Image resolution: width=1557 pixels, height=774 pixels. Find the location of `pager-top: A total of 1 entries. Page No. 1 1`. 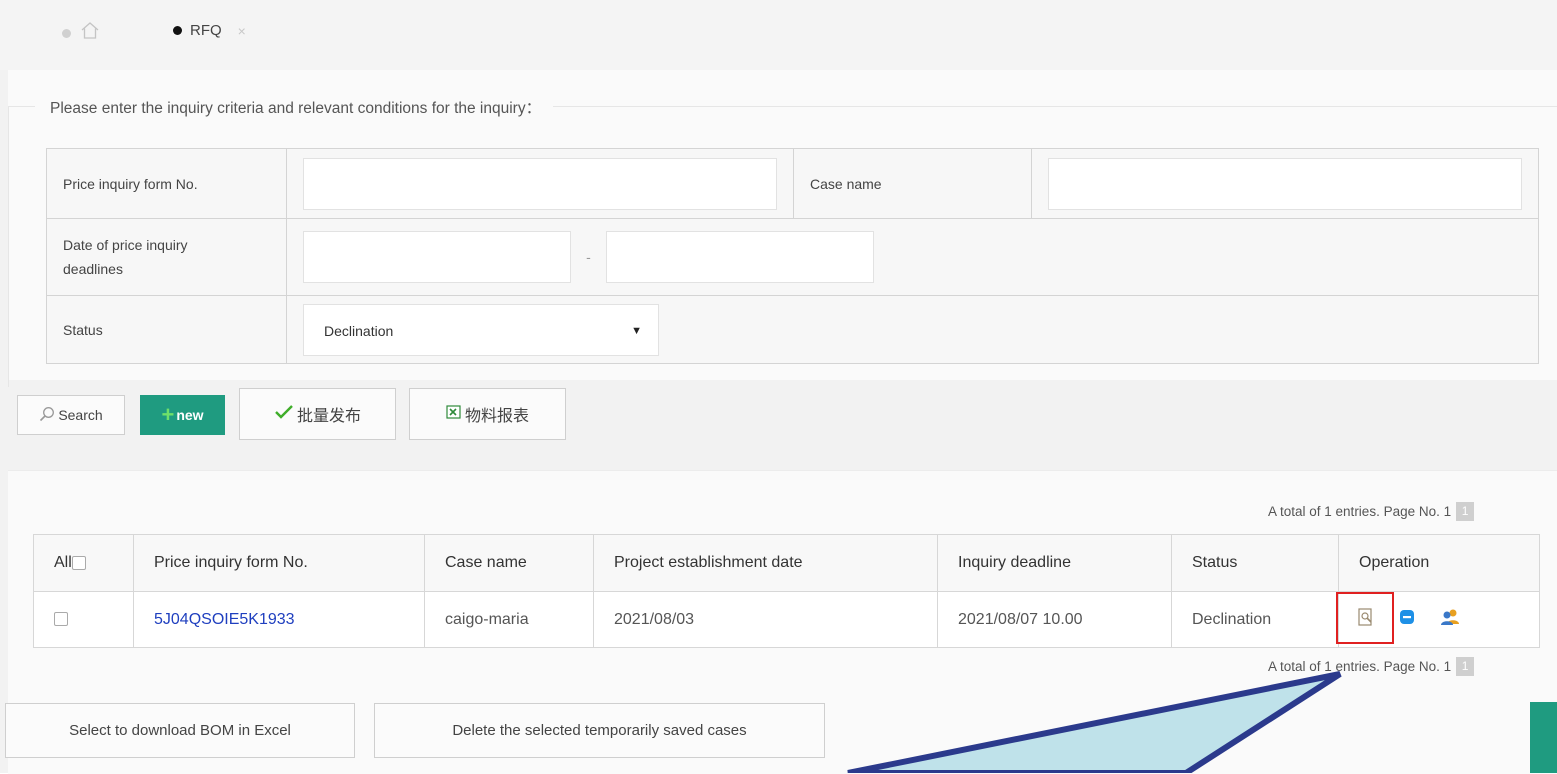

pager-top: A total of 1 entries. Page No. 1 1 is located at coordinates (1371, 511).